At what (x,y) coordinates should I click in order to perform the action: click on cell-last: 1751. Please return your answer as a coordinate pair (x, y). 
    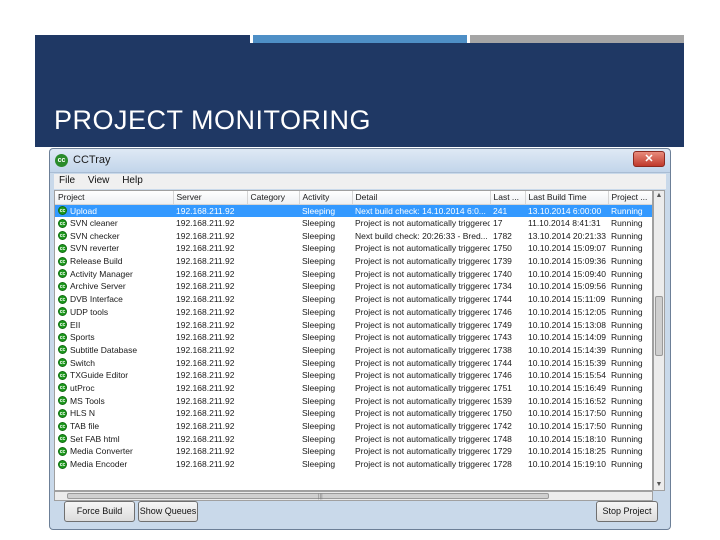
    Looking at the image, I should click on (502, 387).